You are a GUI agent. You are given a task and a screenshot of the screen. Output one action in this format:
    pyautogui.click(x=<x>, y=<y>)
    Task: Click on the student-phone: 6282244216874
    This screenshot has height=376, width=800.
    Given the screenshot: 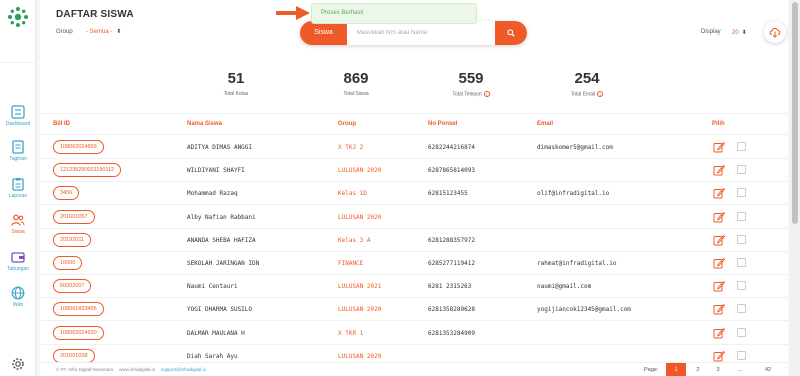 What is the action you would take?
    pyautogui.click(x=451, y=147)
    